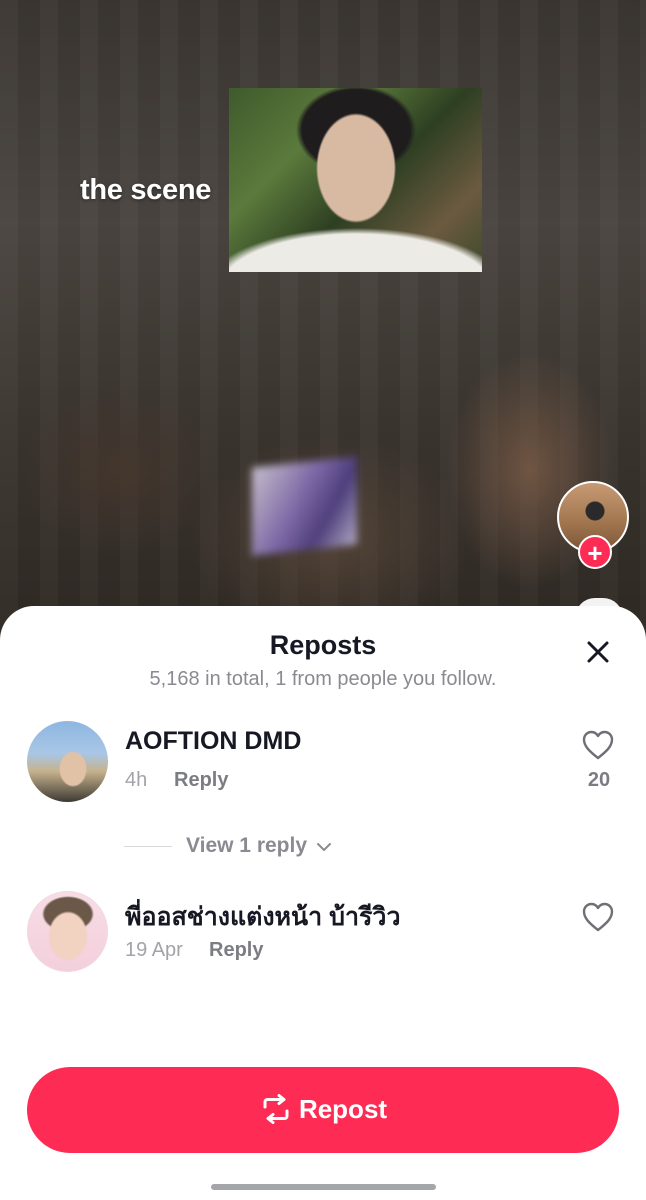 The width and height of the screenshot is (646, 1200). Describe the element at coordinates (343, 1109) in the screenshot. I see `repost-label: Repost` at that location.